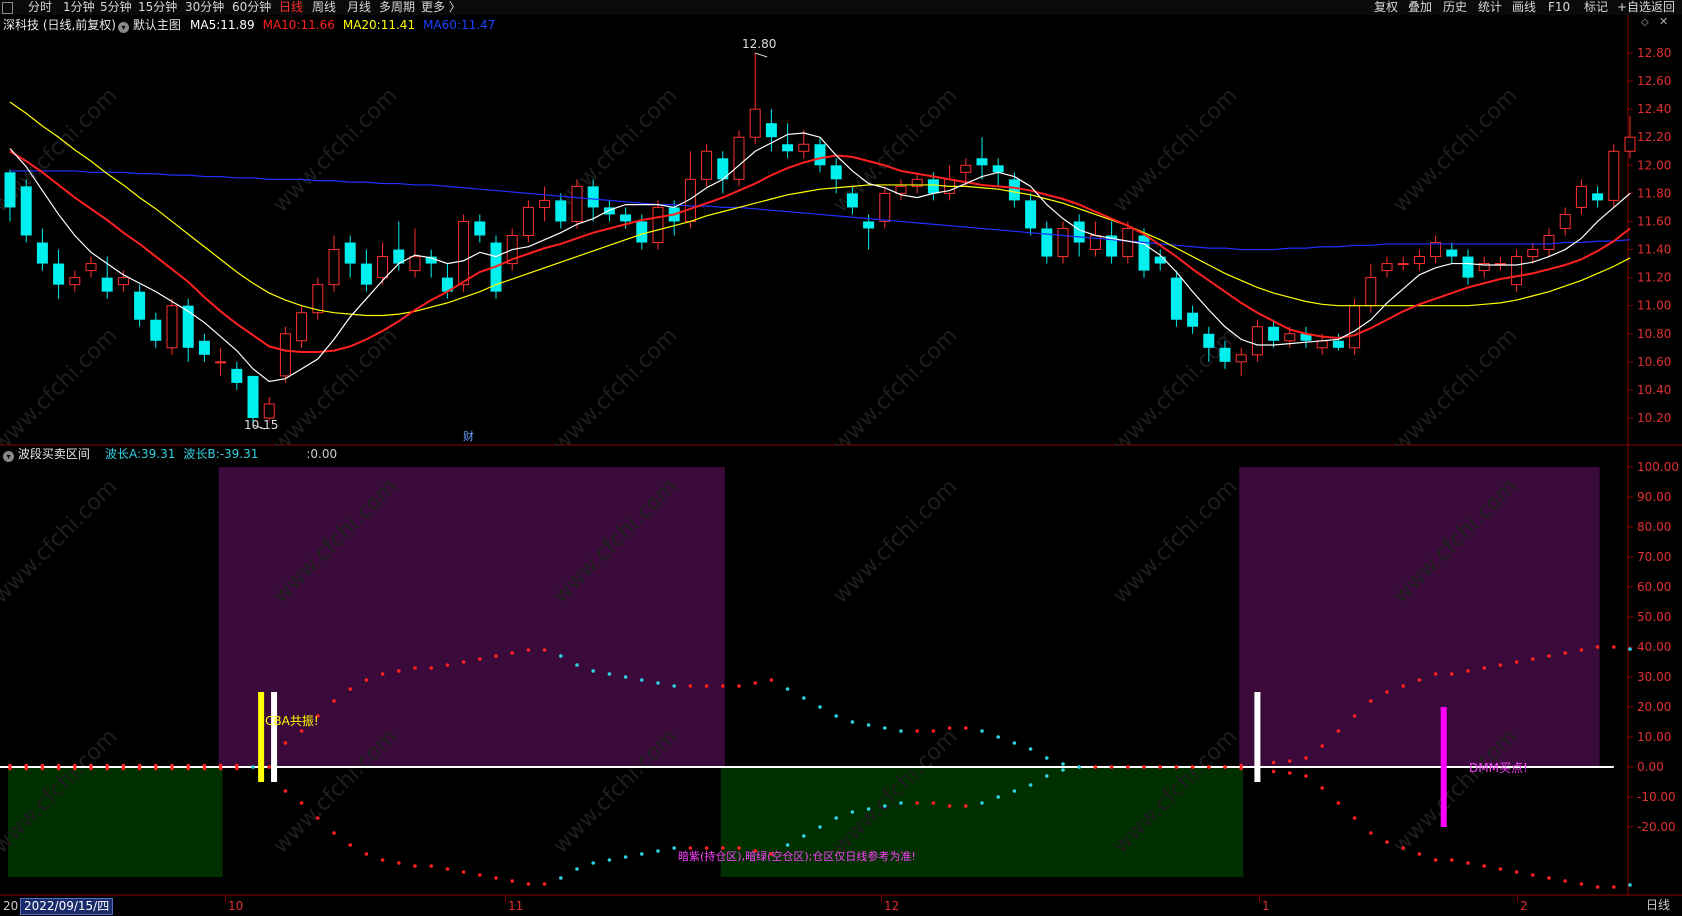  Describe the element at coordinates (1455, 7) in the screenshot. I see `toolbar-button-2: 历史` at that location.